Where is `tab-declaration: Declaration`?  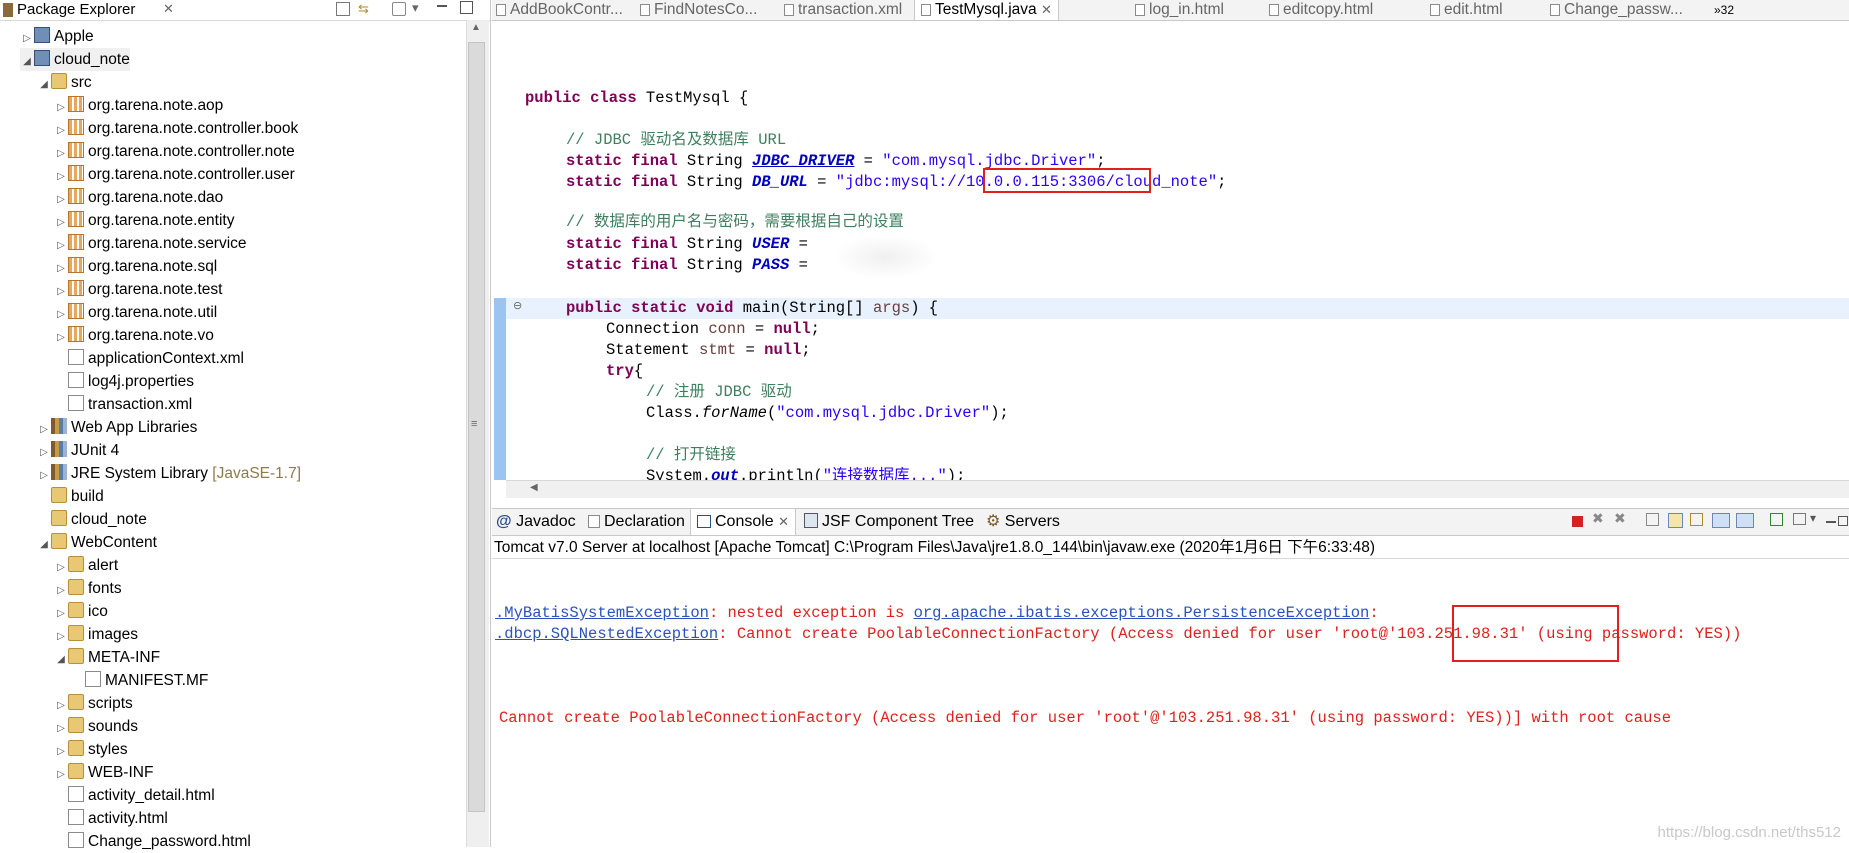
tab-declaration: Declaration is located at coordinates (636, 522).